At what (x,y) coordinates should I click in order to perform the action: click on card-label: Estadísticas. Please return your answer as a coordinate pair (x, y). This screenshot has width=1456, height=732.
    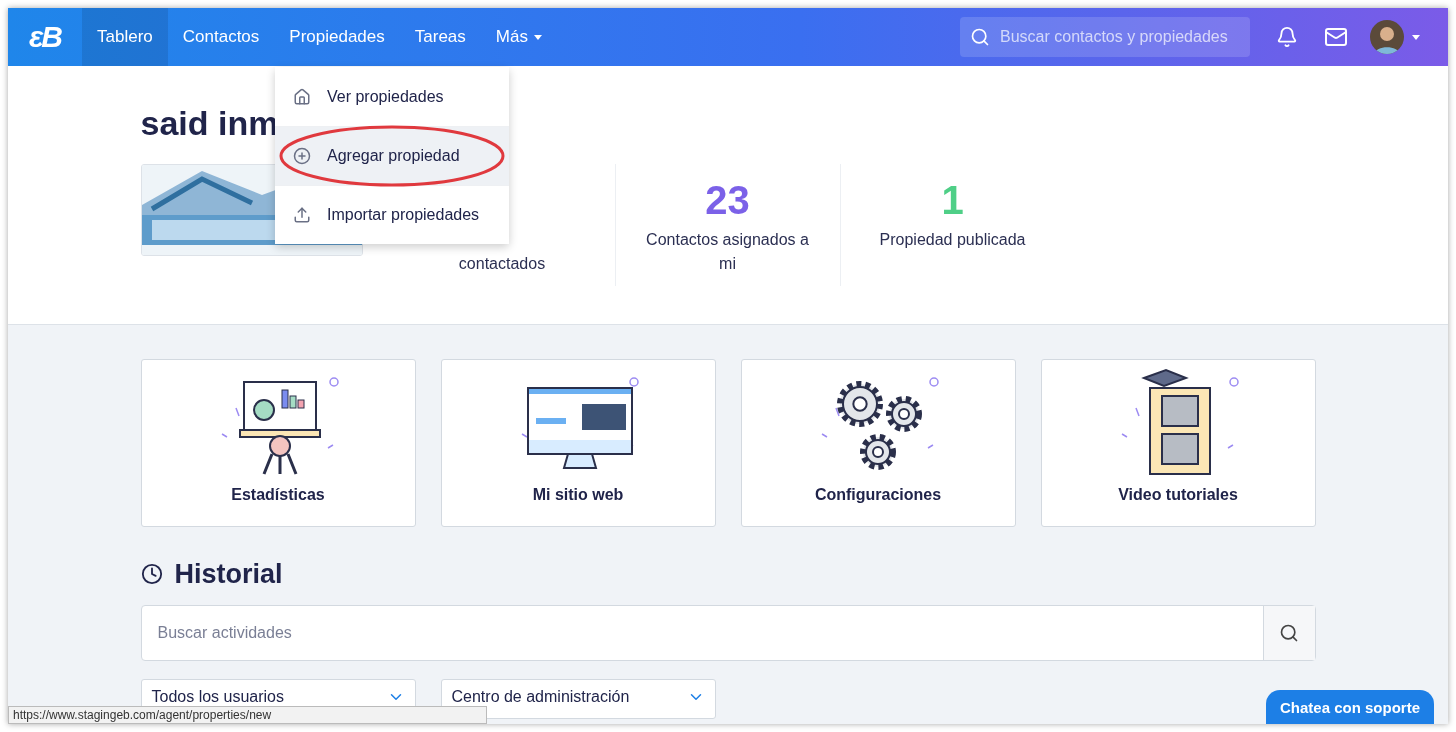
    Looking at the image, I should click on (278, 495).